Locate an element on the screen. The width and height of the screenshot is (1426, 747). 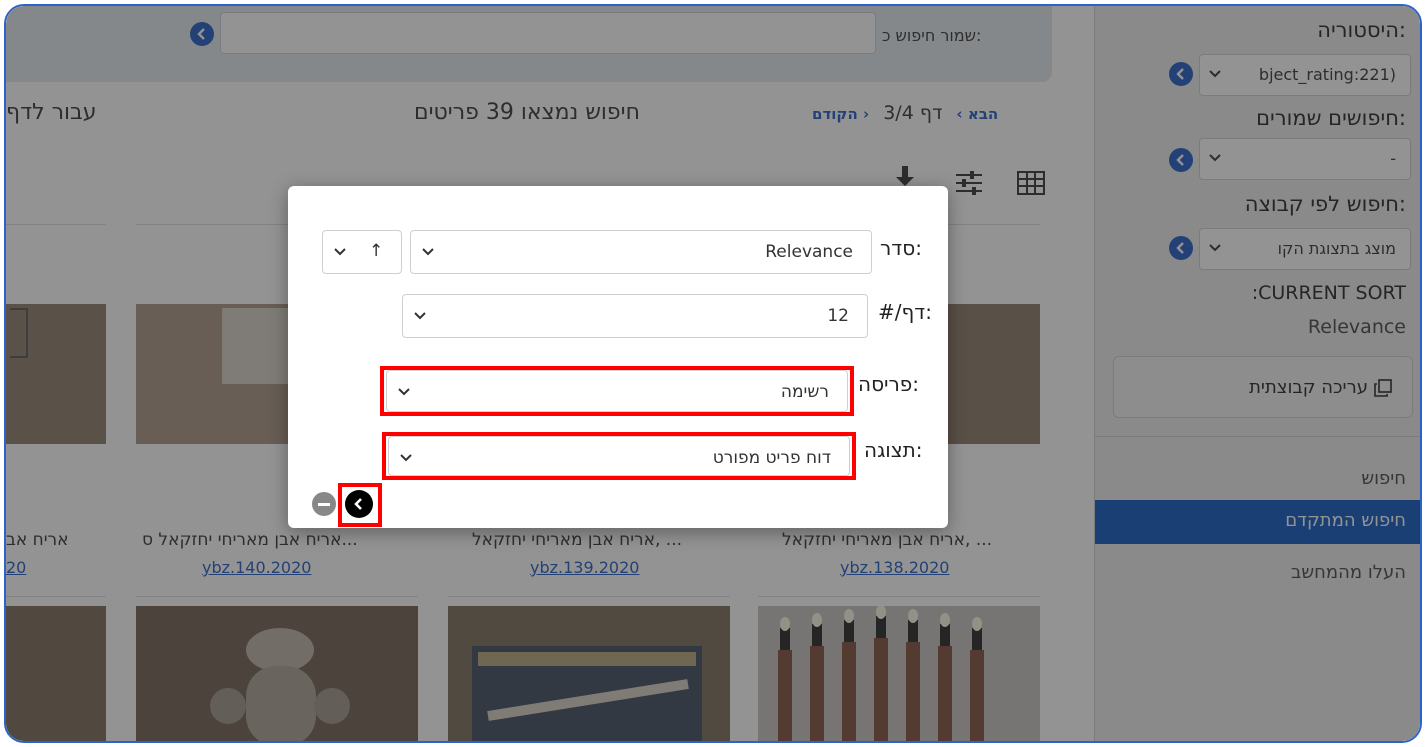
display-select: דוח פריט מפורט is located at coordinates (619, 456).